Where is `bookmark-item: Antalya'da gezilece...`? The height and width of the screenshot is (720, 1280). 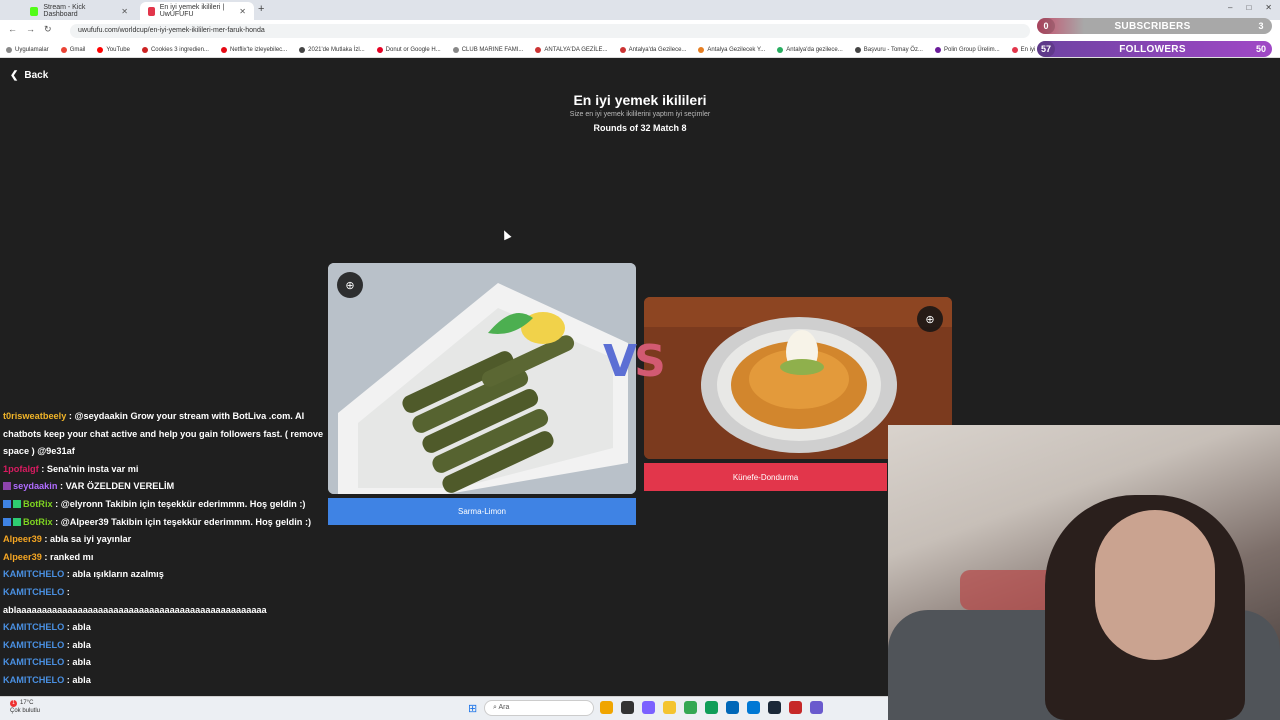 bookmark-item: Antalya'da gezilece... is located at coordinates (810, 49).